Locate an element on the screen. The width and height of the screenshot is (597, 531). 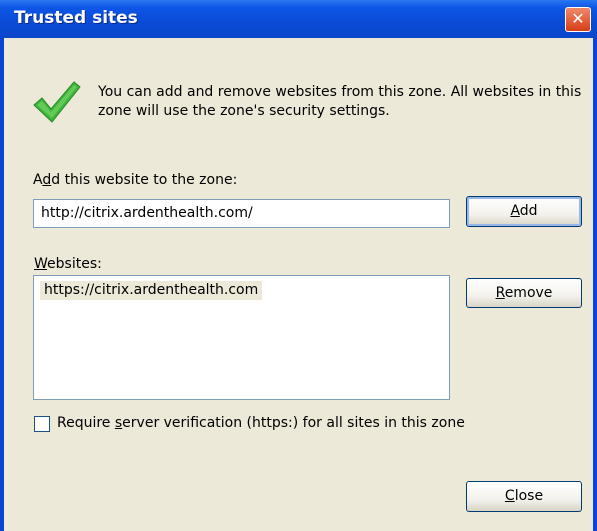
add-button-label: dd is located at coordinates (528, 211).